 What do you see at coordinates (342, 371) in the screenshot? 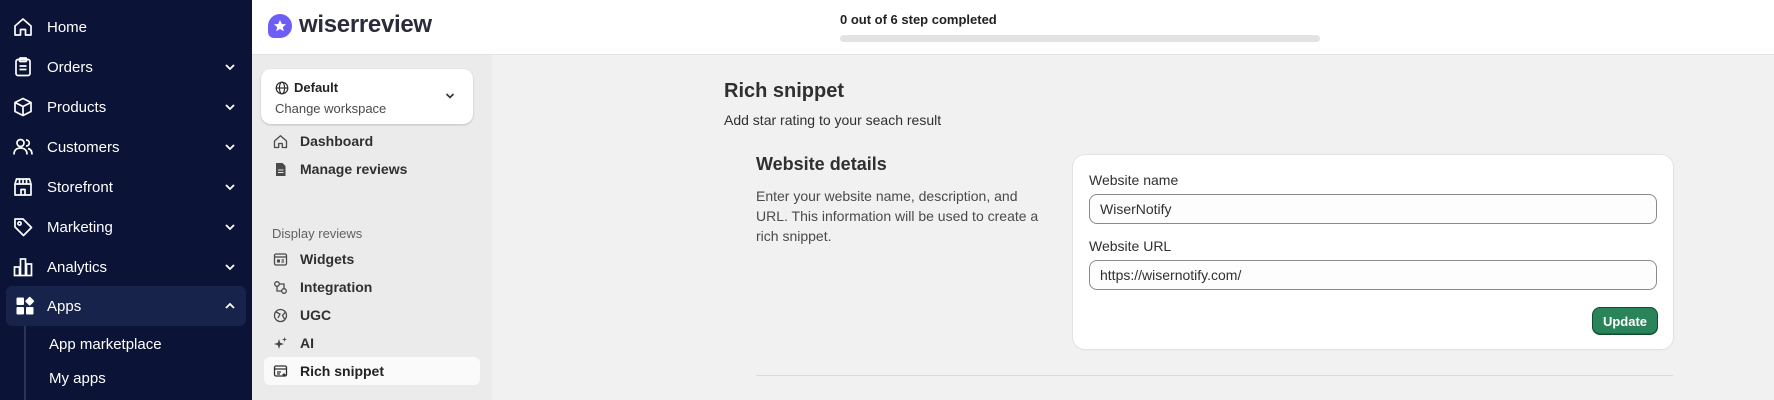
I see `side-item-label: Rich snippet` at bounding box center [342, 371].